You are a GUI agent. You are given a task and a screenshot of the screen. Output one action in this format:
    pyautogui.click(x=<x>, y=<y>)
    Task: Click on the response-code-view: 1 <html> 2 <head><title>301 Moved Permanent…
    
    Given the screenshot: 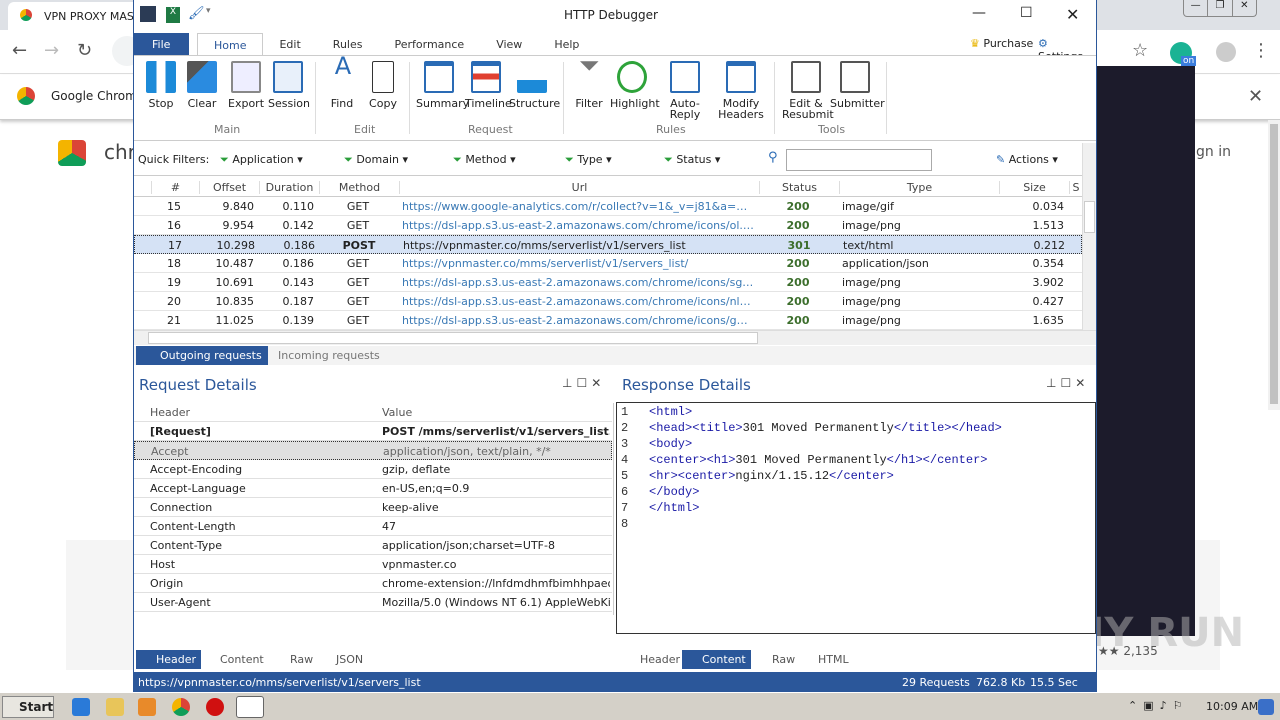 What is the action you would take?
    pyautogui.click(x=856, y=518)
    